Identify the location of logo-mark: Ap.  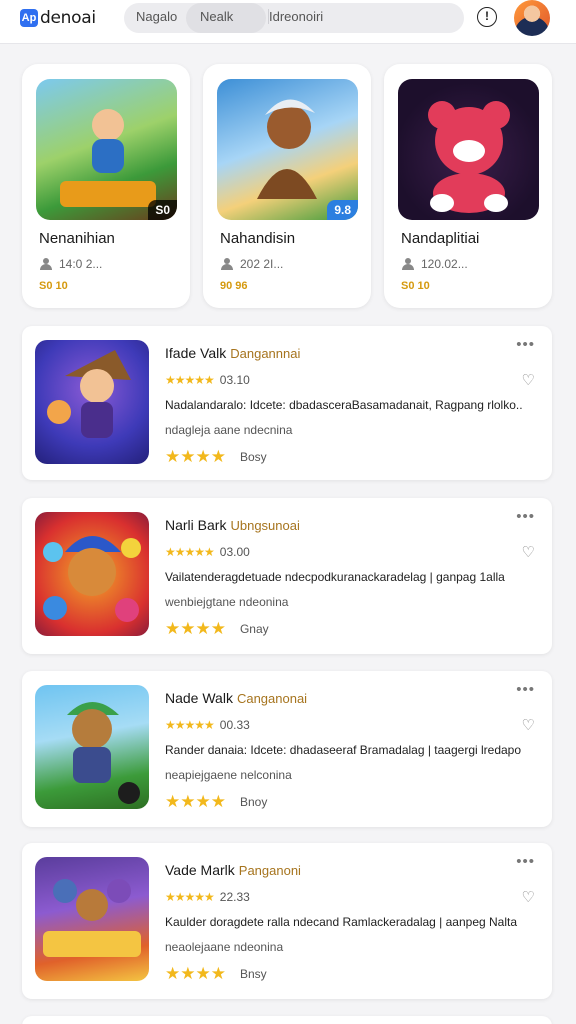
(29, 18).